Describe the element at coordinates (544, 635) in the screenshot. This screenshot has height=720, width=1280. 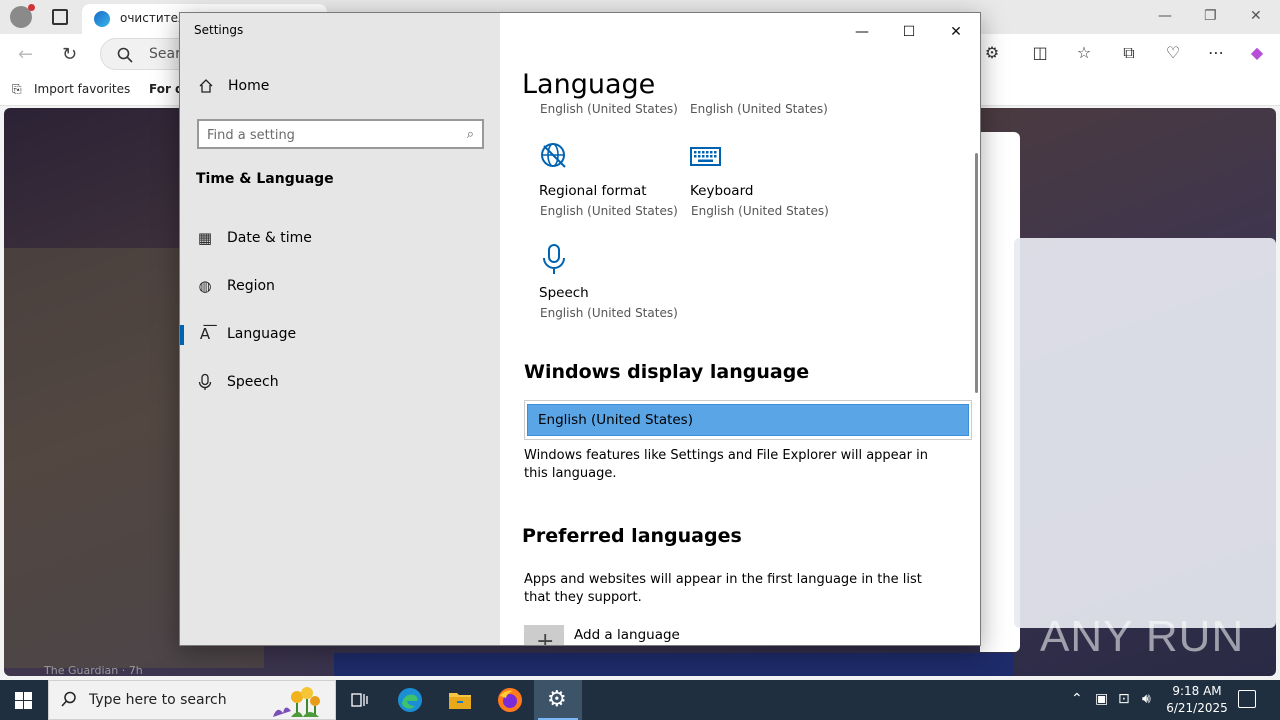
I see `plus-icon` at that location.